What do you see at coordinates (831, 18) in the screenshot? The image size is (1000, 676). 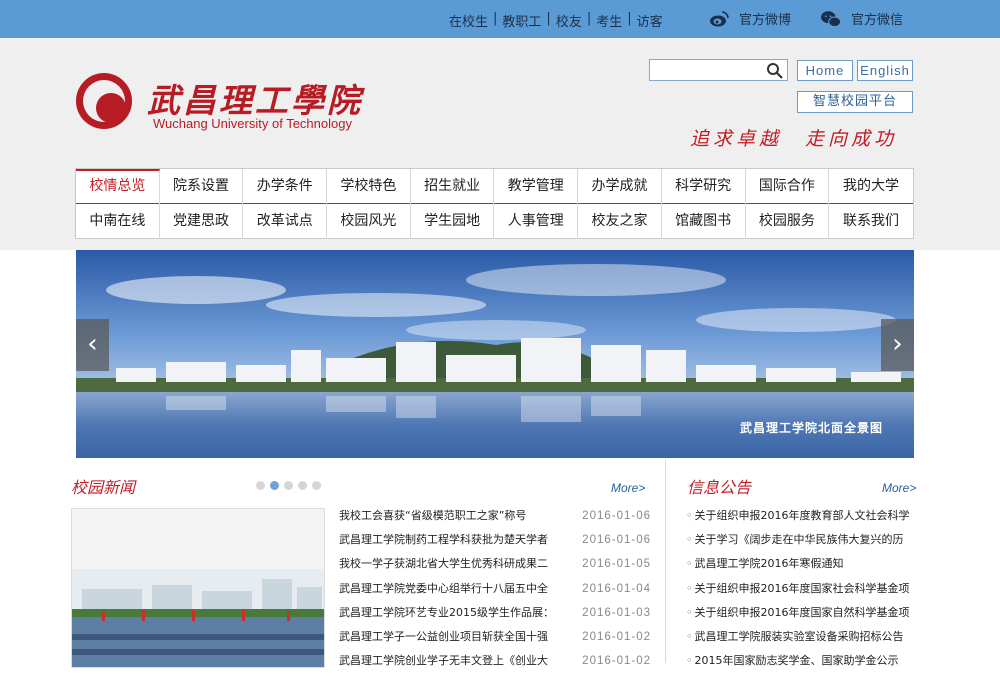 I see `wechat-icon` at bounding box center [831, 18].